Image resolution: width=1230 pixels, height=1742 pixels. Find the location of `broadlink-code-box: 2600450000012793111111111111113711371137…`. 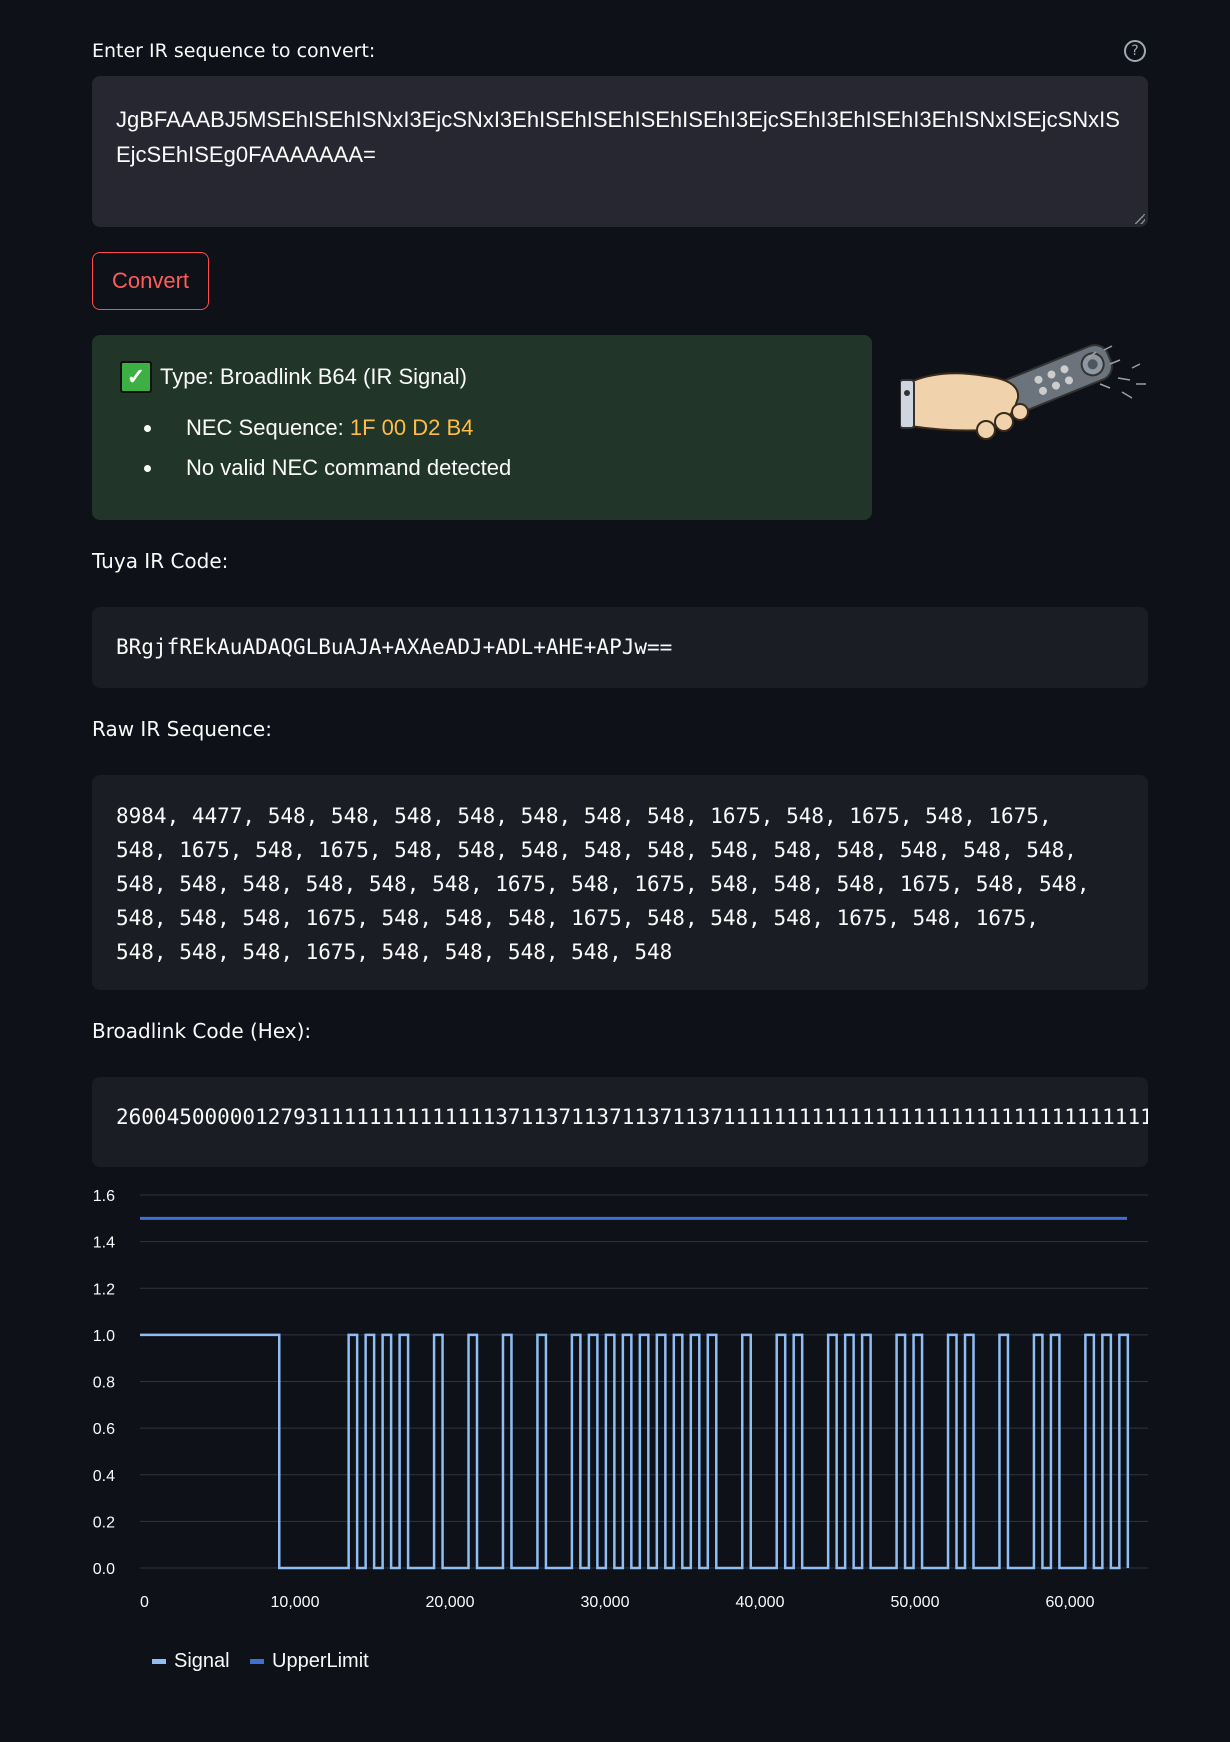

broadlink-code-box: 2600450000012793111111111111113711371137… is located at coordinates (620, 1122).